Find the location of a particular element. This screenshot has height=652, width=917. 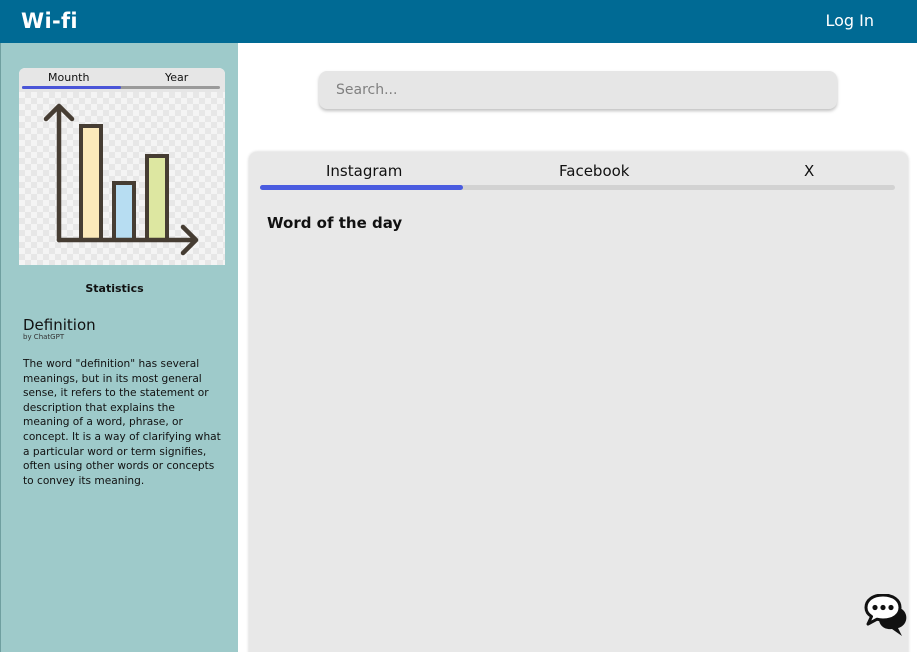

login-button: Log In is located at coordinates (849, 20).